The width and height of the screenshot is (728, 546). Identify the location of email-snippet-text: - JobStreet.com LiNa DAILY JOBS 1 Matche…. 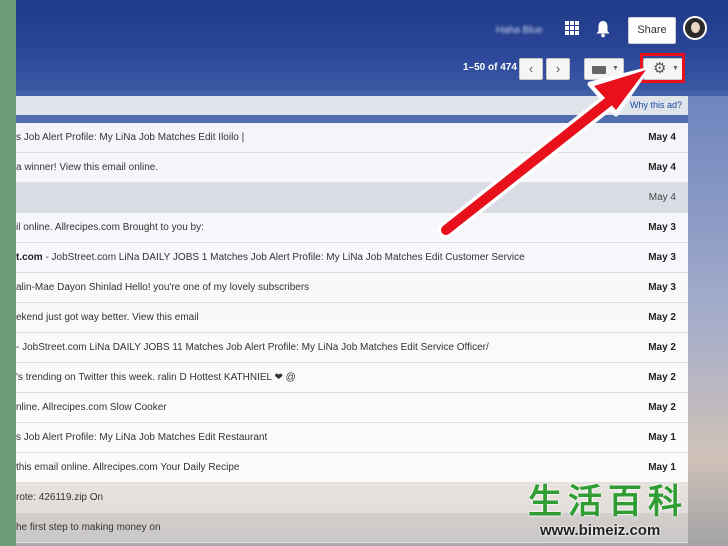
(283, 257).